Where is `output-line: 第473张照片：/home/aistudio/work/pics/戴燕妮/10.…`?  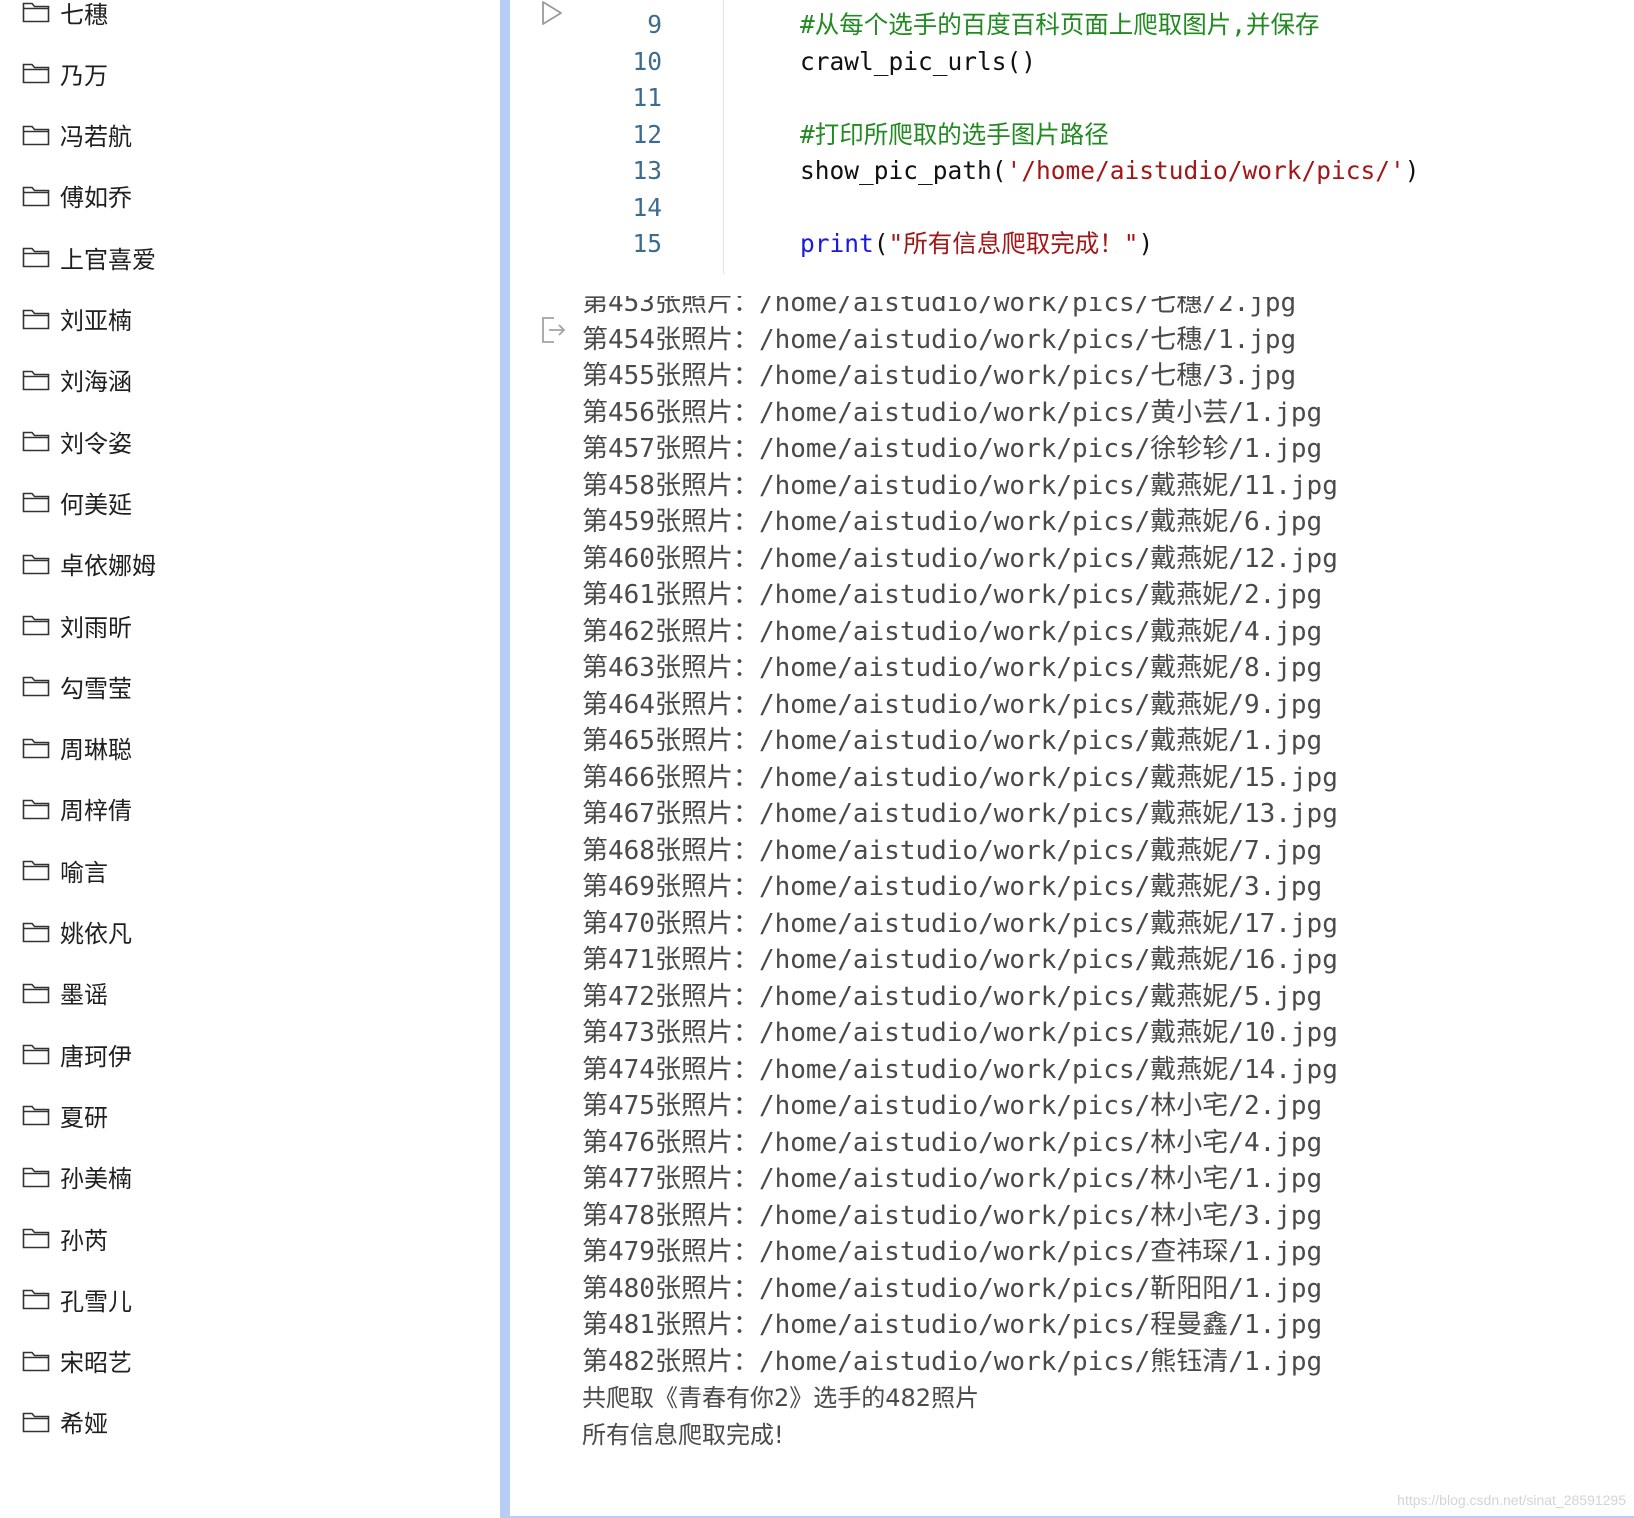
output-line: 第473张照片：/home/aistudio/work/pics/戴燕妮/10.… is located at coordinates (960, 1033).